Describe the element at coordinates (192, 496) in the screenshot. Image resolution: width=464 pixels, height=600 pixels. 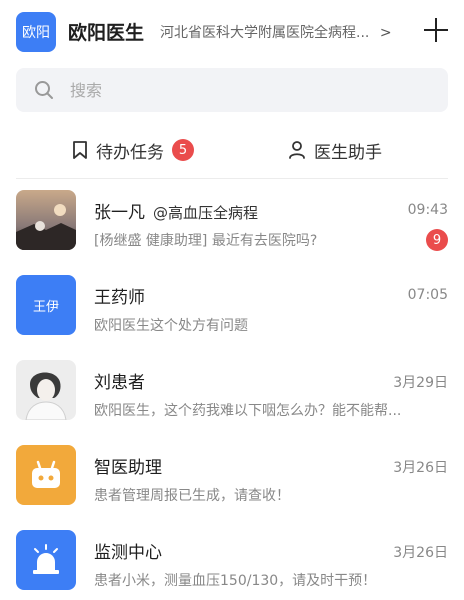
I see `message-preview: 患者管理周报已生成，请查收！` at that location.